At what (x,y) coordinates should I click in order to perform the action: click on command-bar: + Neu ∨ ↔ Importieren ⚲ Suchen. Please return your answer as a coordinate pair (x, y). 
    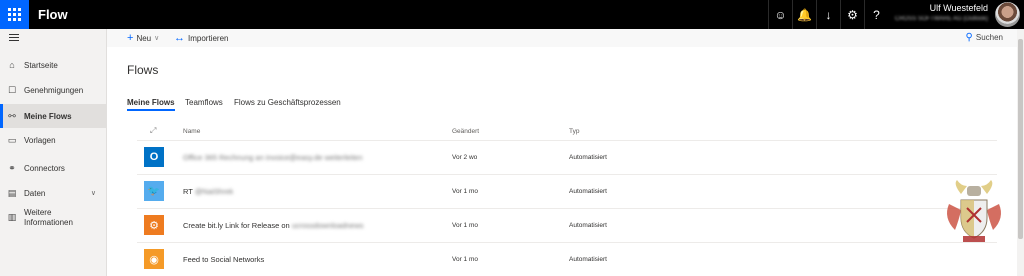
    Looking at the image, I should click on (562, 38).